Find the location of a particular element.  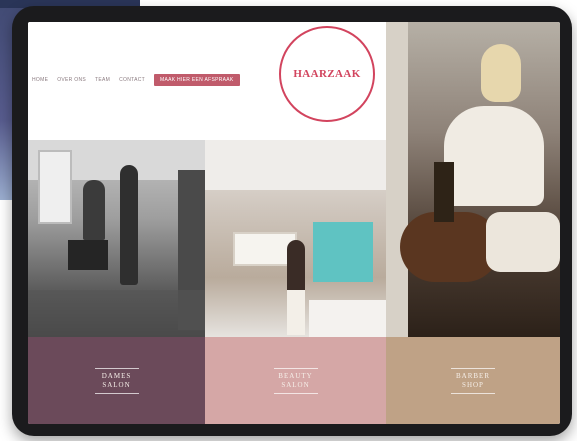

photo-bottle is located at coordinates (444, 192).